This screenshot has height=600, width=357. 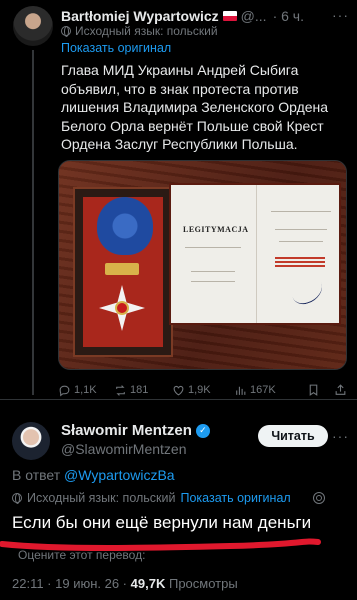 What do you see at coordinates (202, 430) in the screenshot?
I see `verified-badge-icon: ✓` at bounding box center [202, 430].